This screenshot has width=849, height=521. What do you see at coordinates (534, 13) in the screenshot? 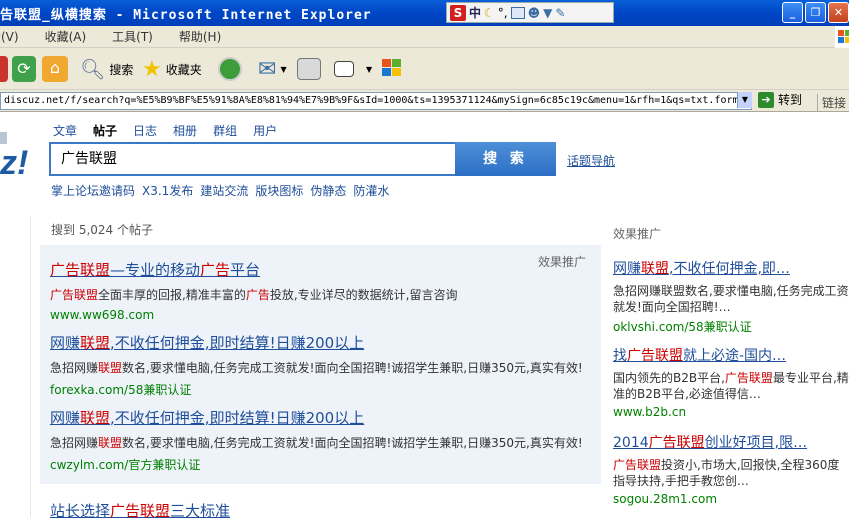
I see `ime-user-icon: ☻` at bounding box center [534, 13].